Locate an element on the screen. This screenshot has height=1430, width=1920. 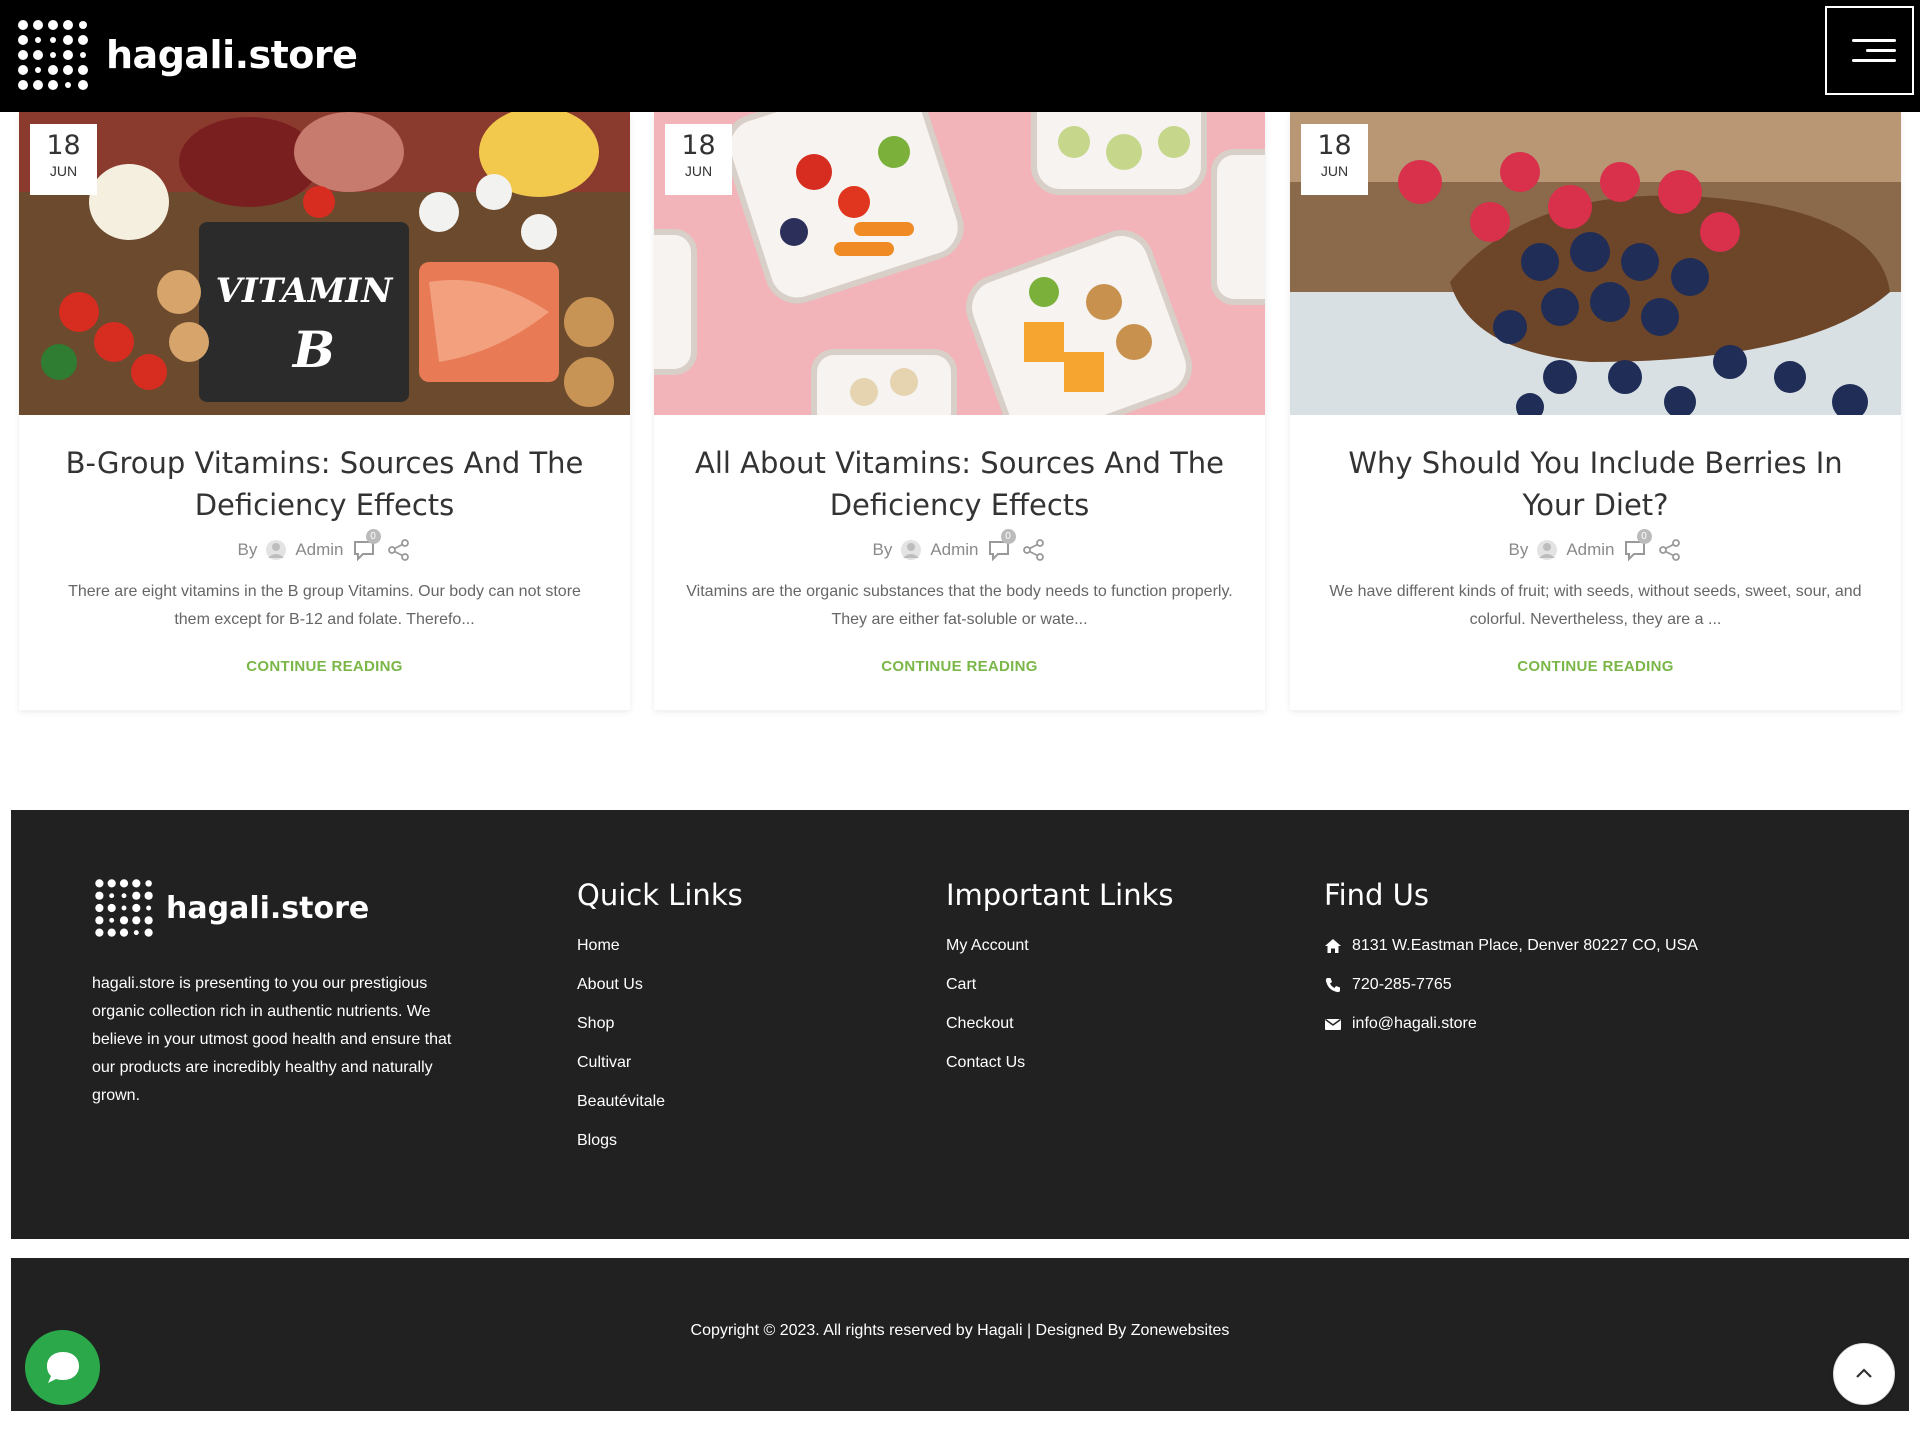
image-caption-vitamin: VITAMIN is located at coordinates (305, 291).